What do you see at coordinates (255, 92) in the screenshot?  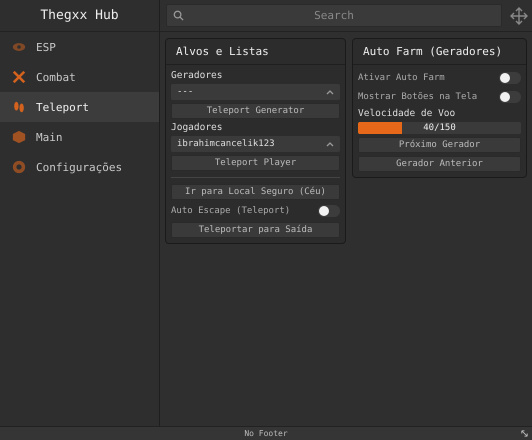 I see `dropdown: ---` at bounding box center [255, 92].